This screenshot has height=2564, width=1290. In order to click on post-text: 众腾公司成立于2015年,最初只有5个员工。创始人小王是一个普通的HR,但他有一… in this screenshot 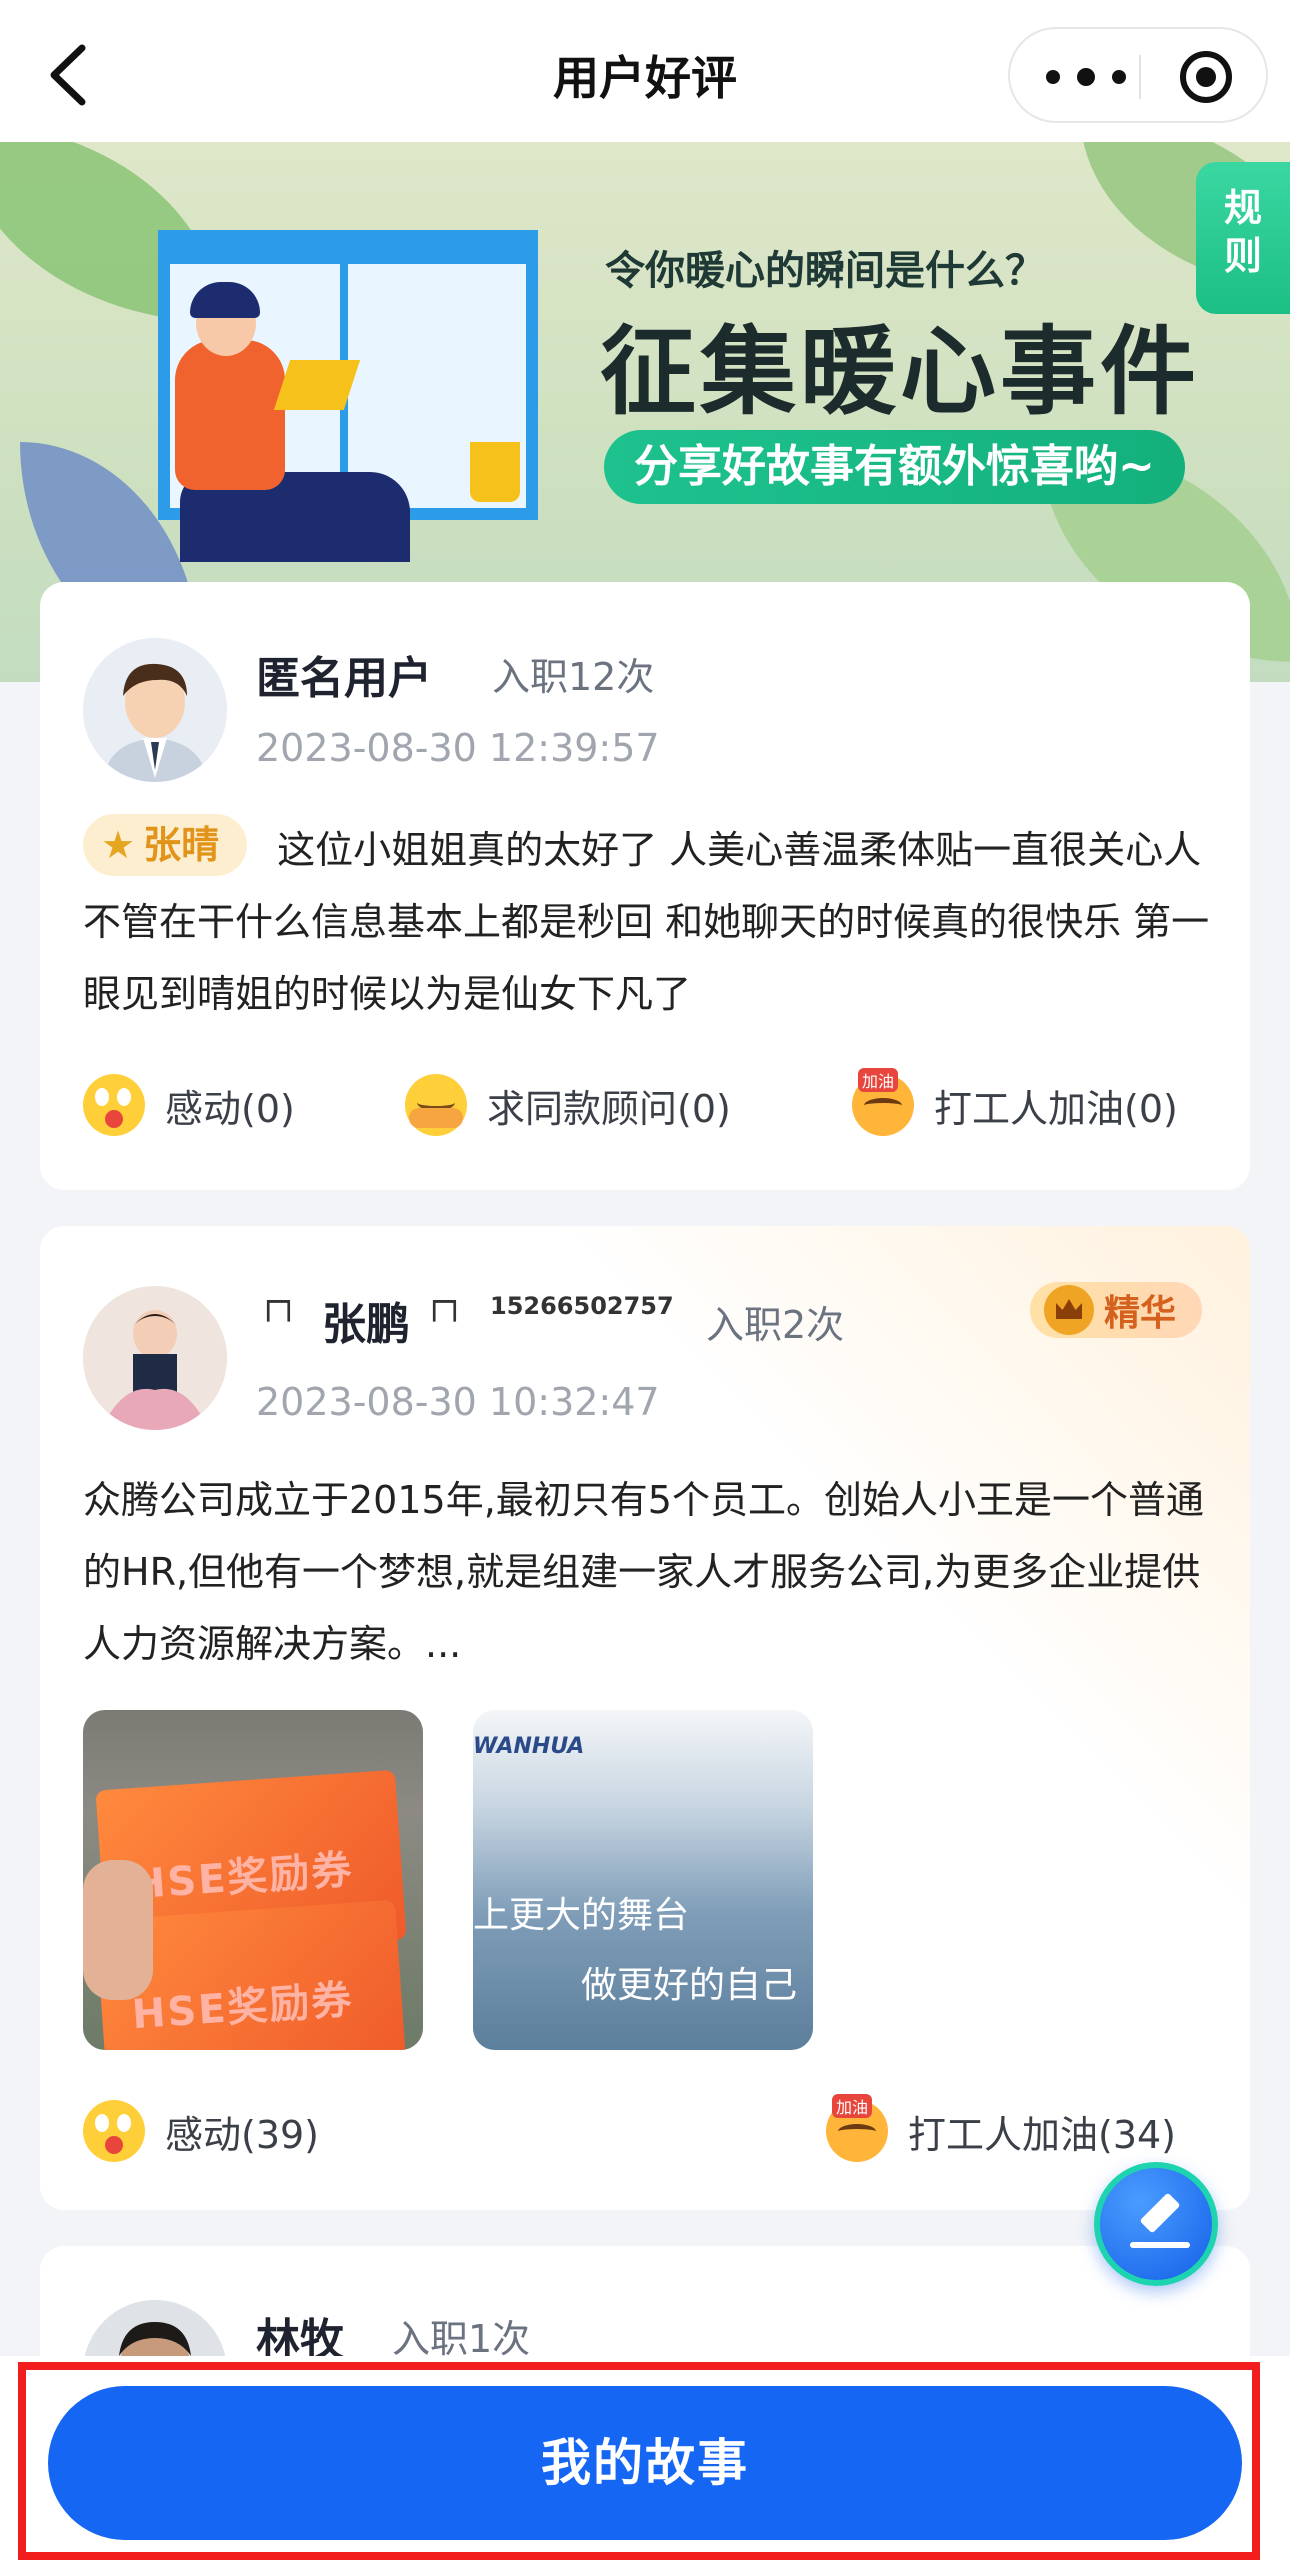, I will do `click(648, 1572)`.